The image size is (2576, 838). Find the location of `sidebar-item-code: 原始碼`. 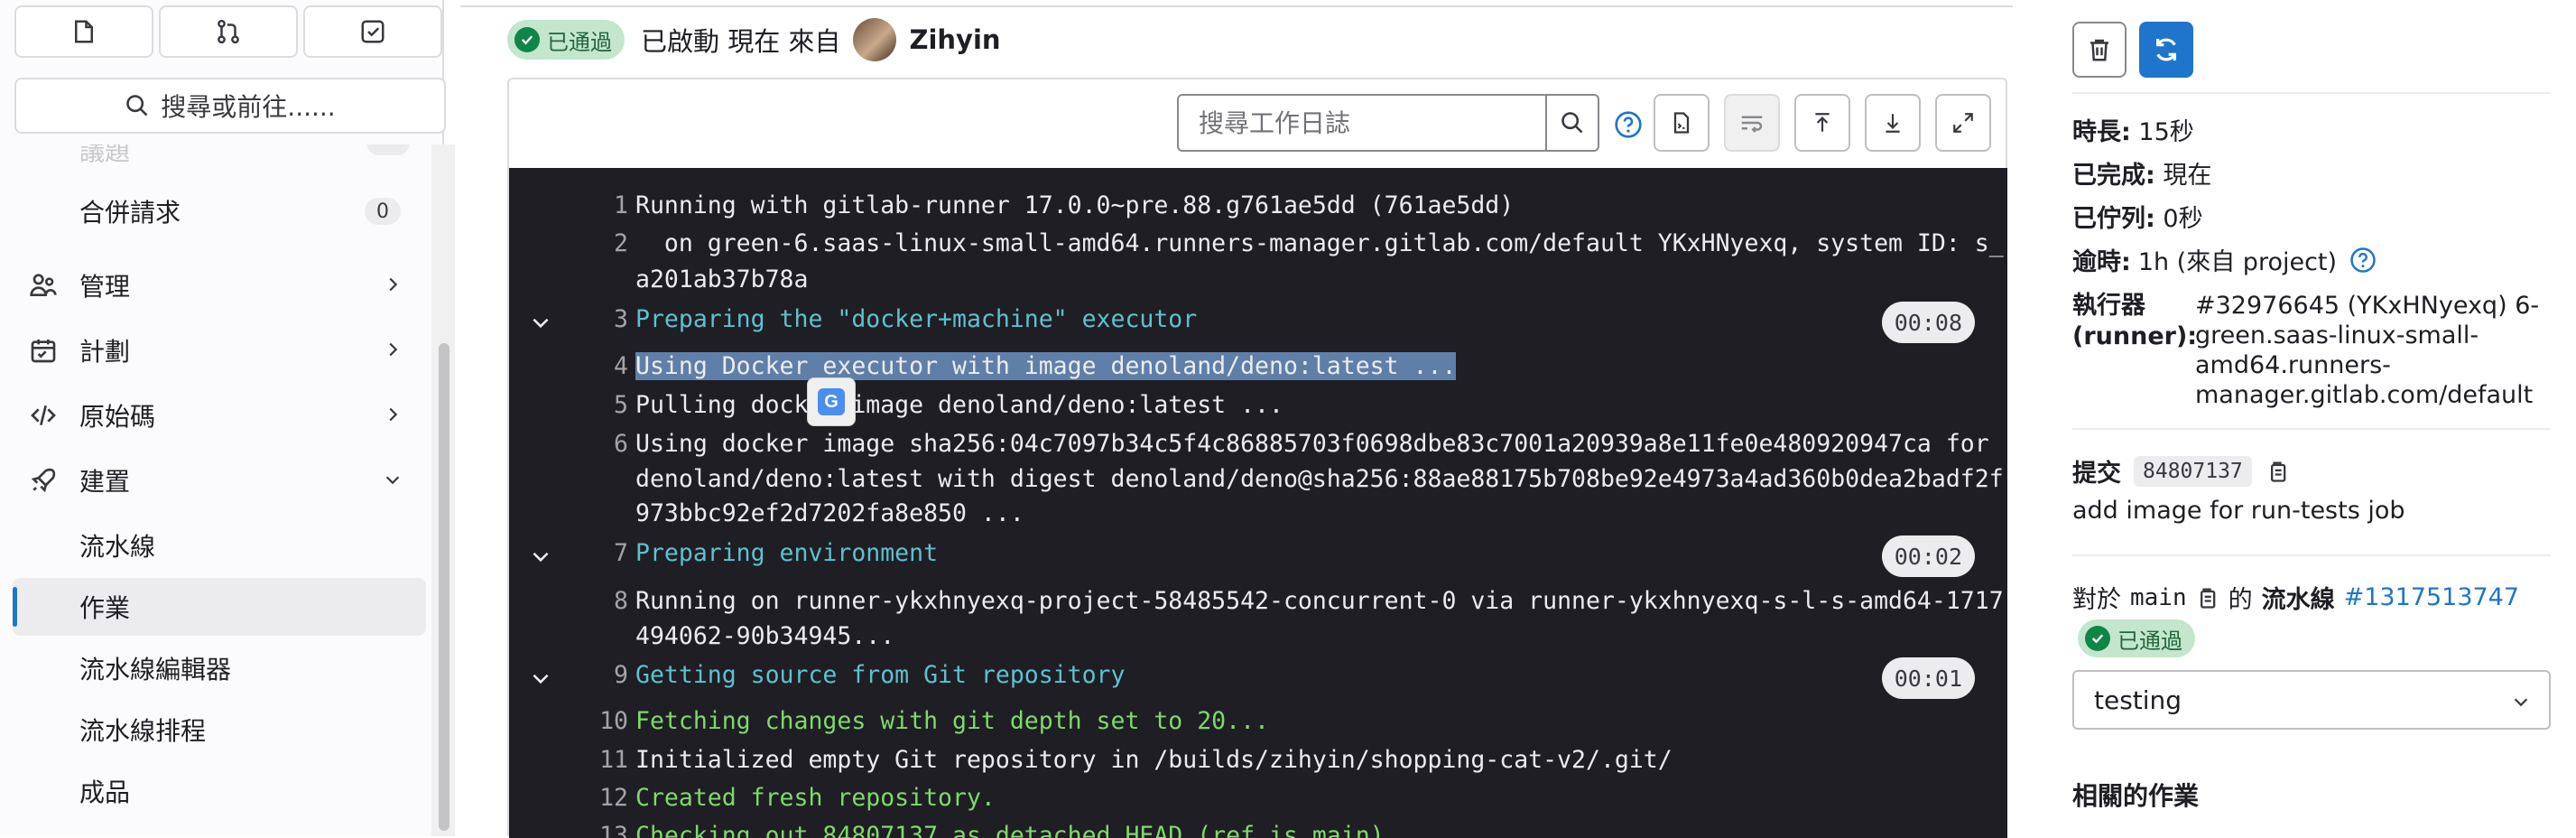

sidebar-item-code: 原始碼 is located at coordinates (220, 415).